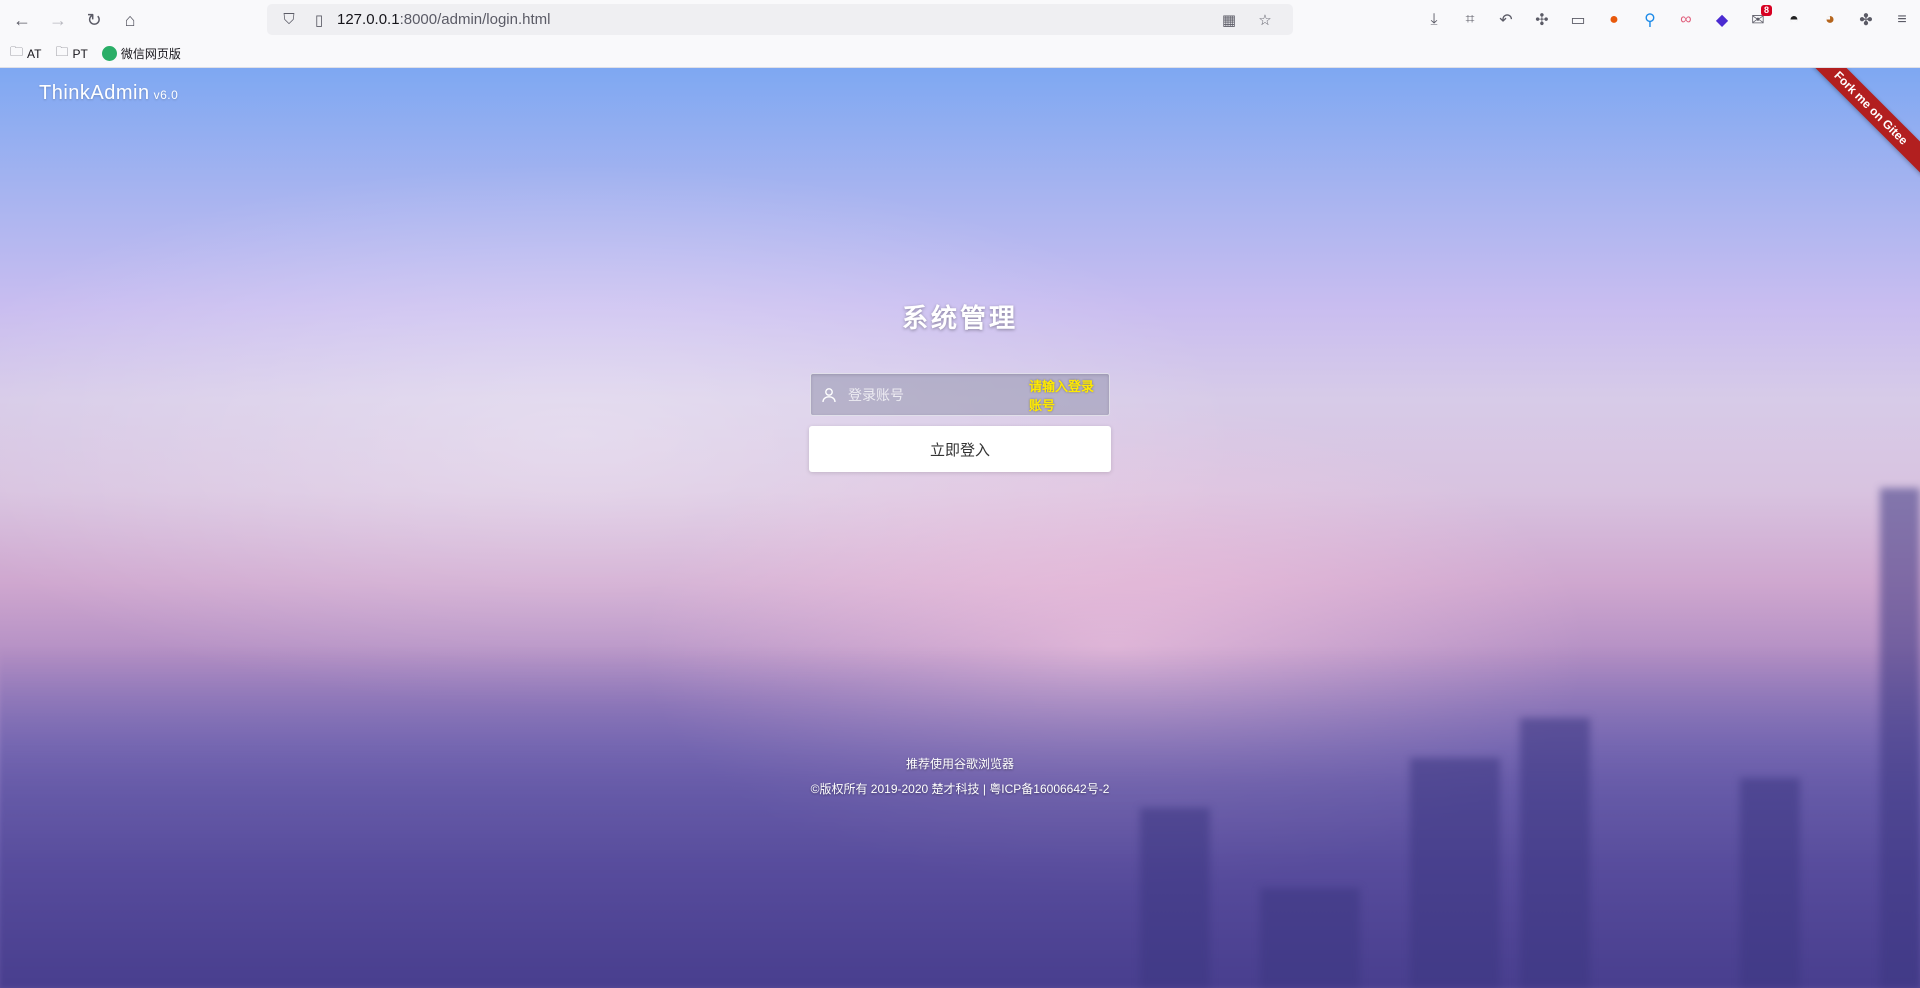 The width and height of the screenshot is (1920, 988). What do you see at coordinates (289, 20) in the screenshot?
I see `shield-icon: ⛉` at bounding box center [289, 20].